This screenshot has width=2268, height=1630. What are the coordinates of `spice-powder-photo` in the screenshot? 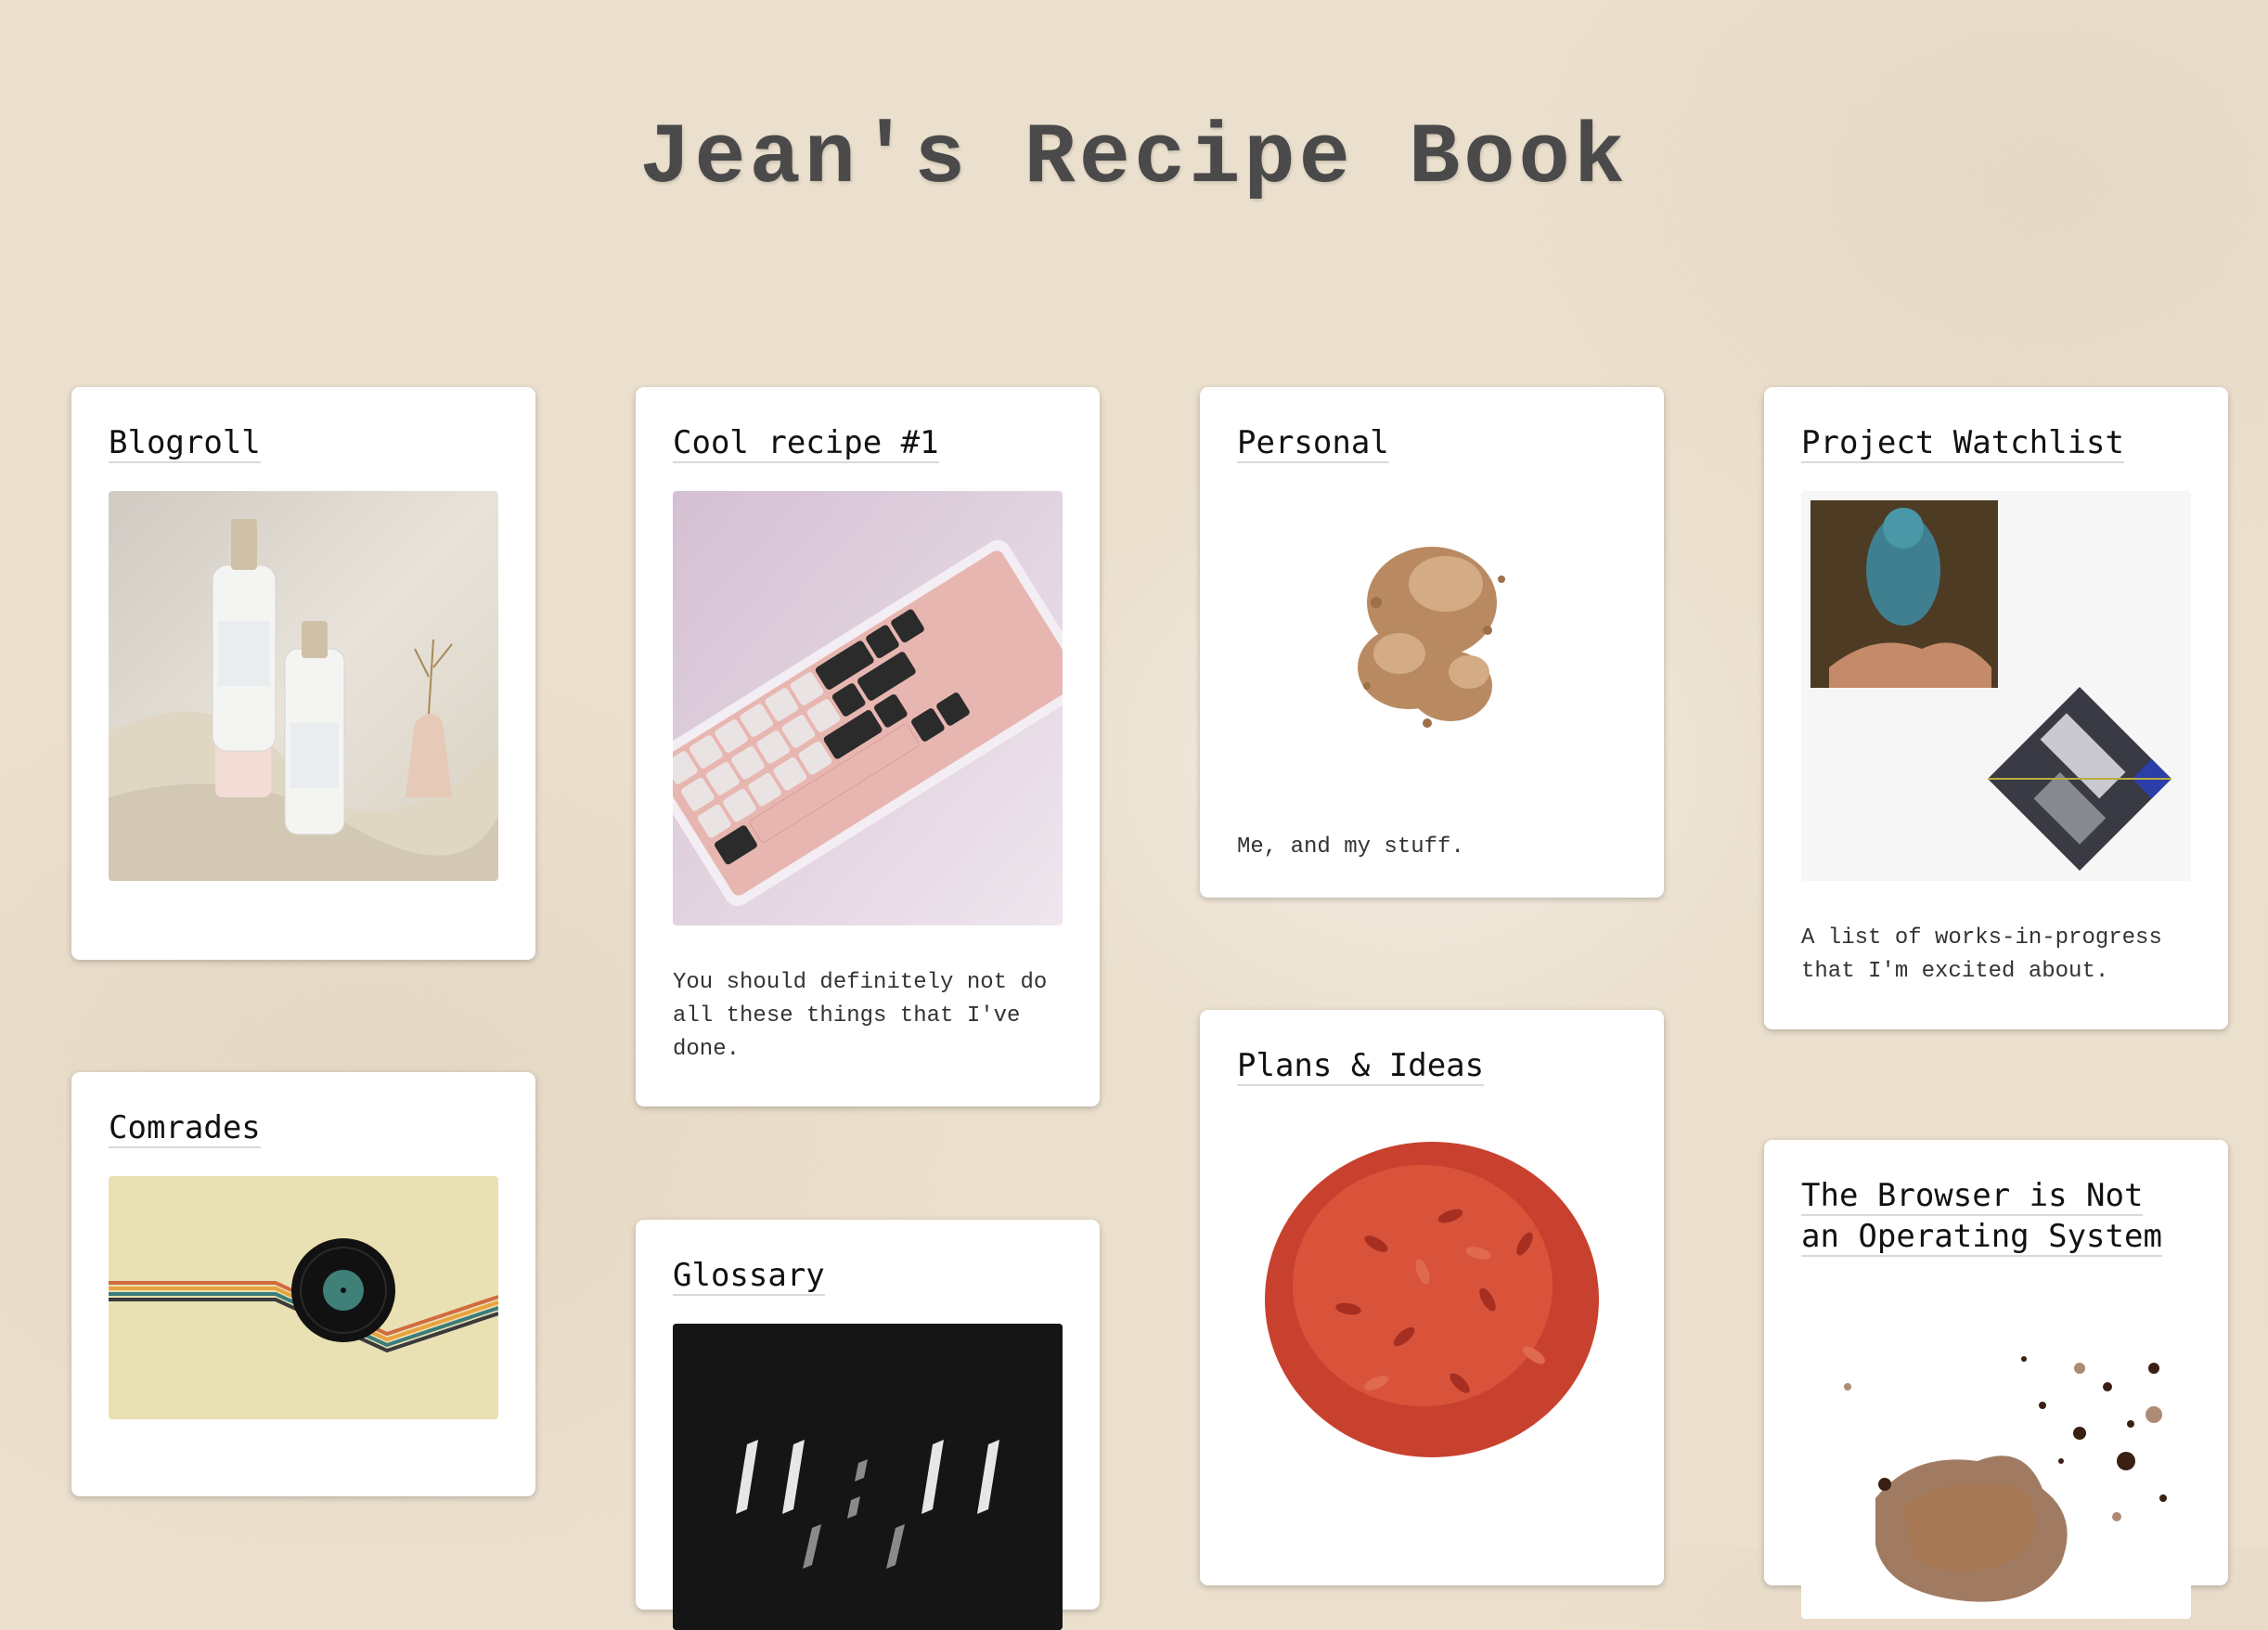 It's located at (1432, 649).